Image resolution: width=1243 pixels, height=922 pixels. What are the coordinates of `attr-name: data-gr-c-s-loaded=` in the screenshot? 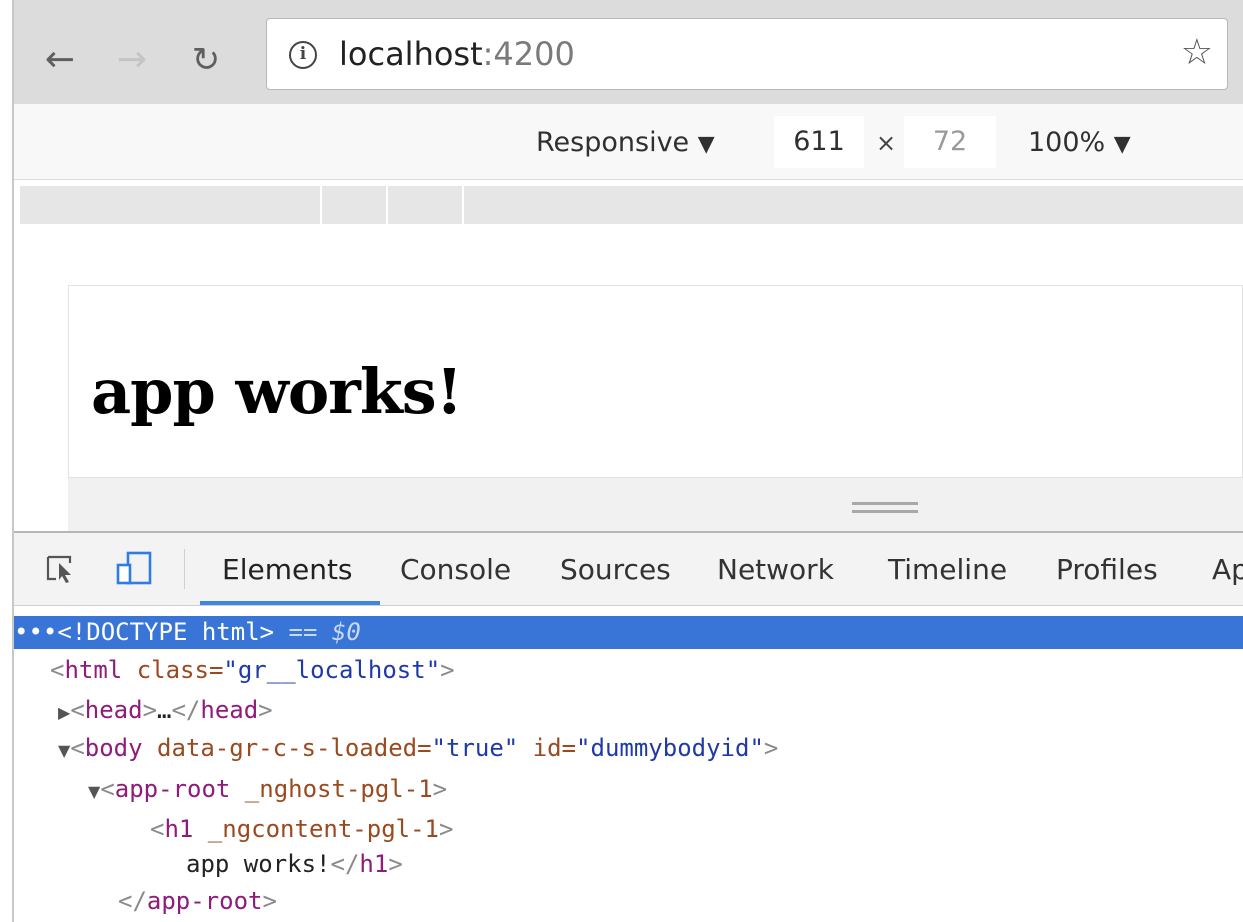 It's located at (287, 748).